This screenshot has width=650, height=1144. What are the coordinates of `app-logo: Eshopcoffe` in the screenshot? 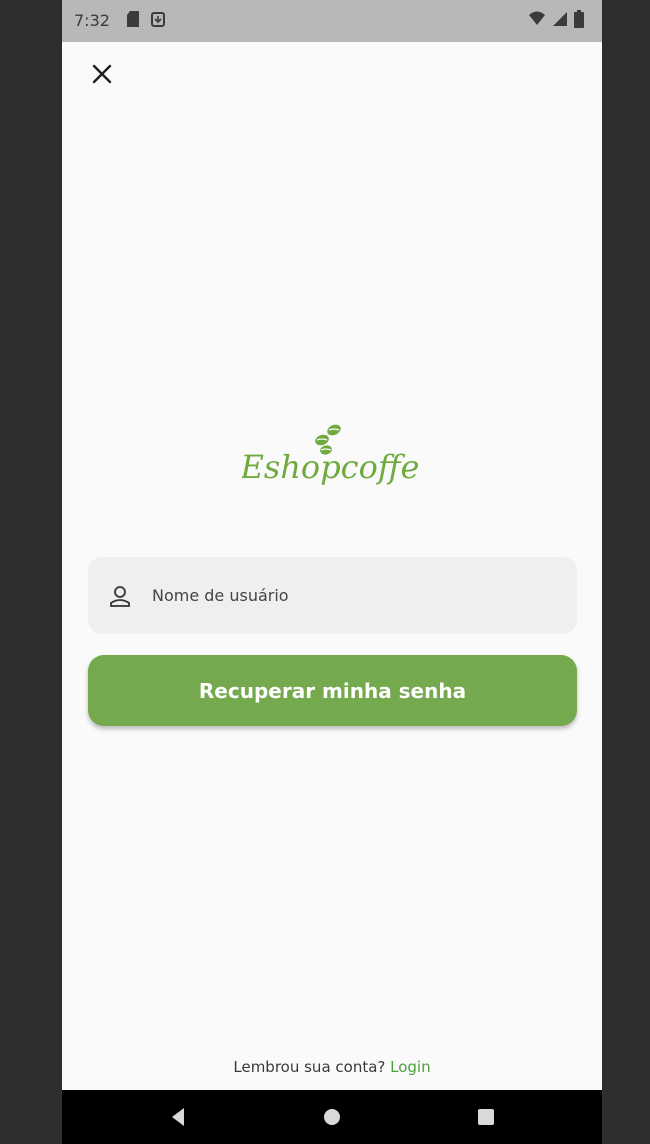 It's located at (331, 469).